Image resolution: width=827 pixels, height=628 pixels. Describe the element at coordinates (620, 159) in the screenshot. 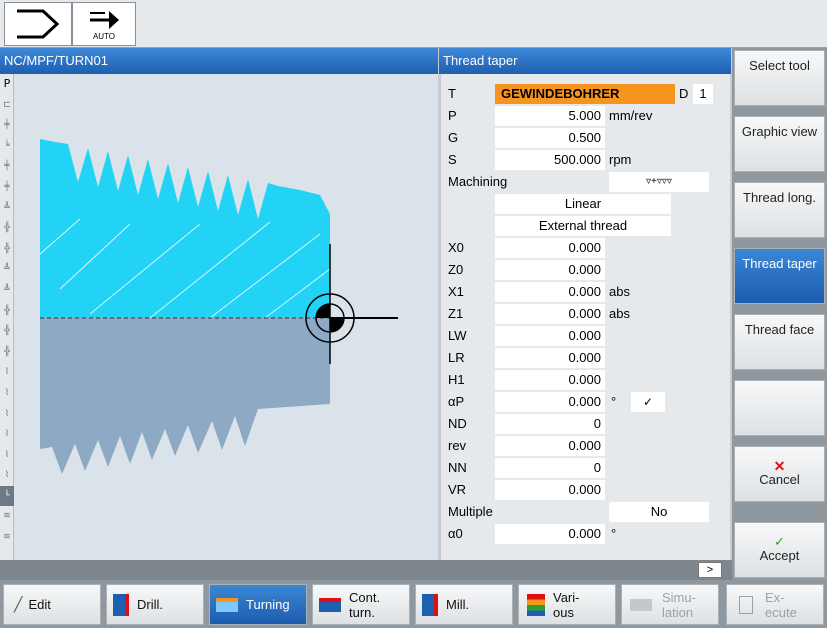

I see `unit-s: rpm` at that location.